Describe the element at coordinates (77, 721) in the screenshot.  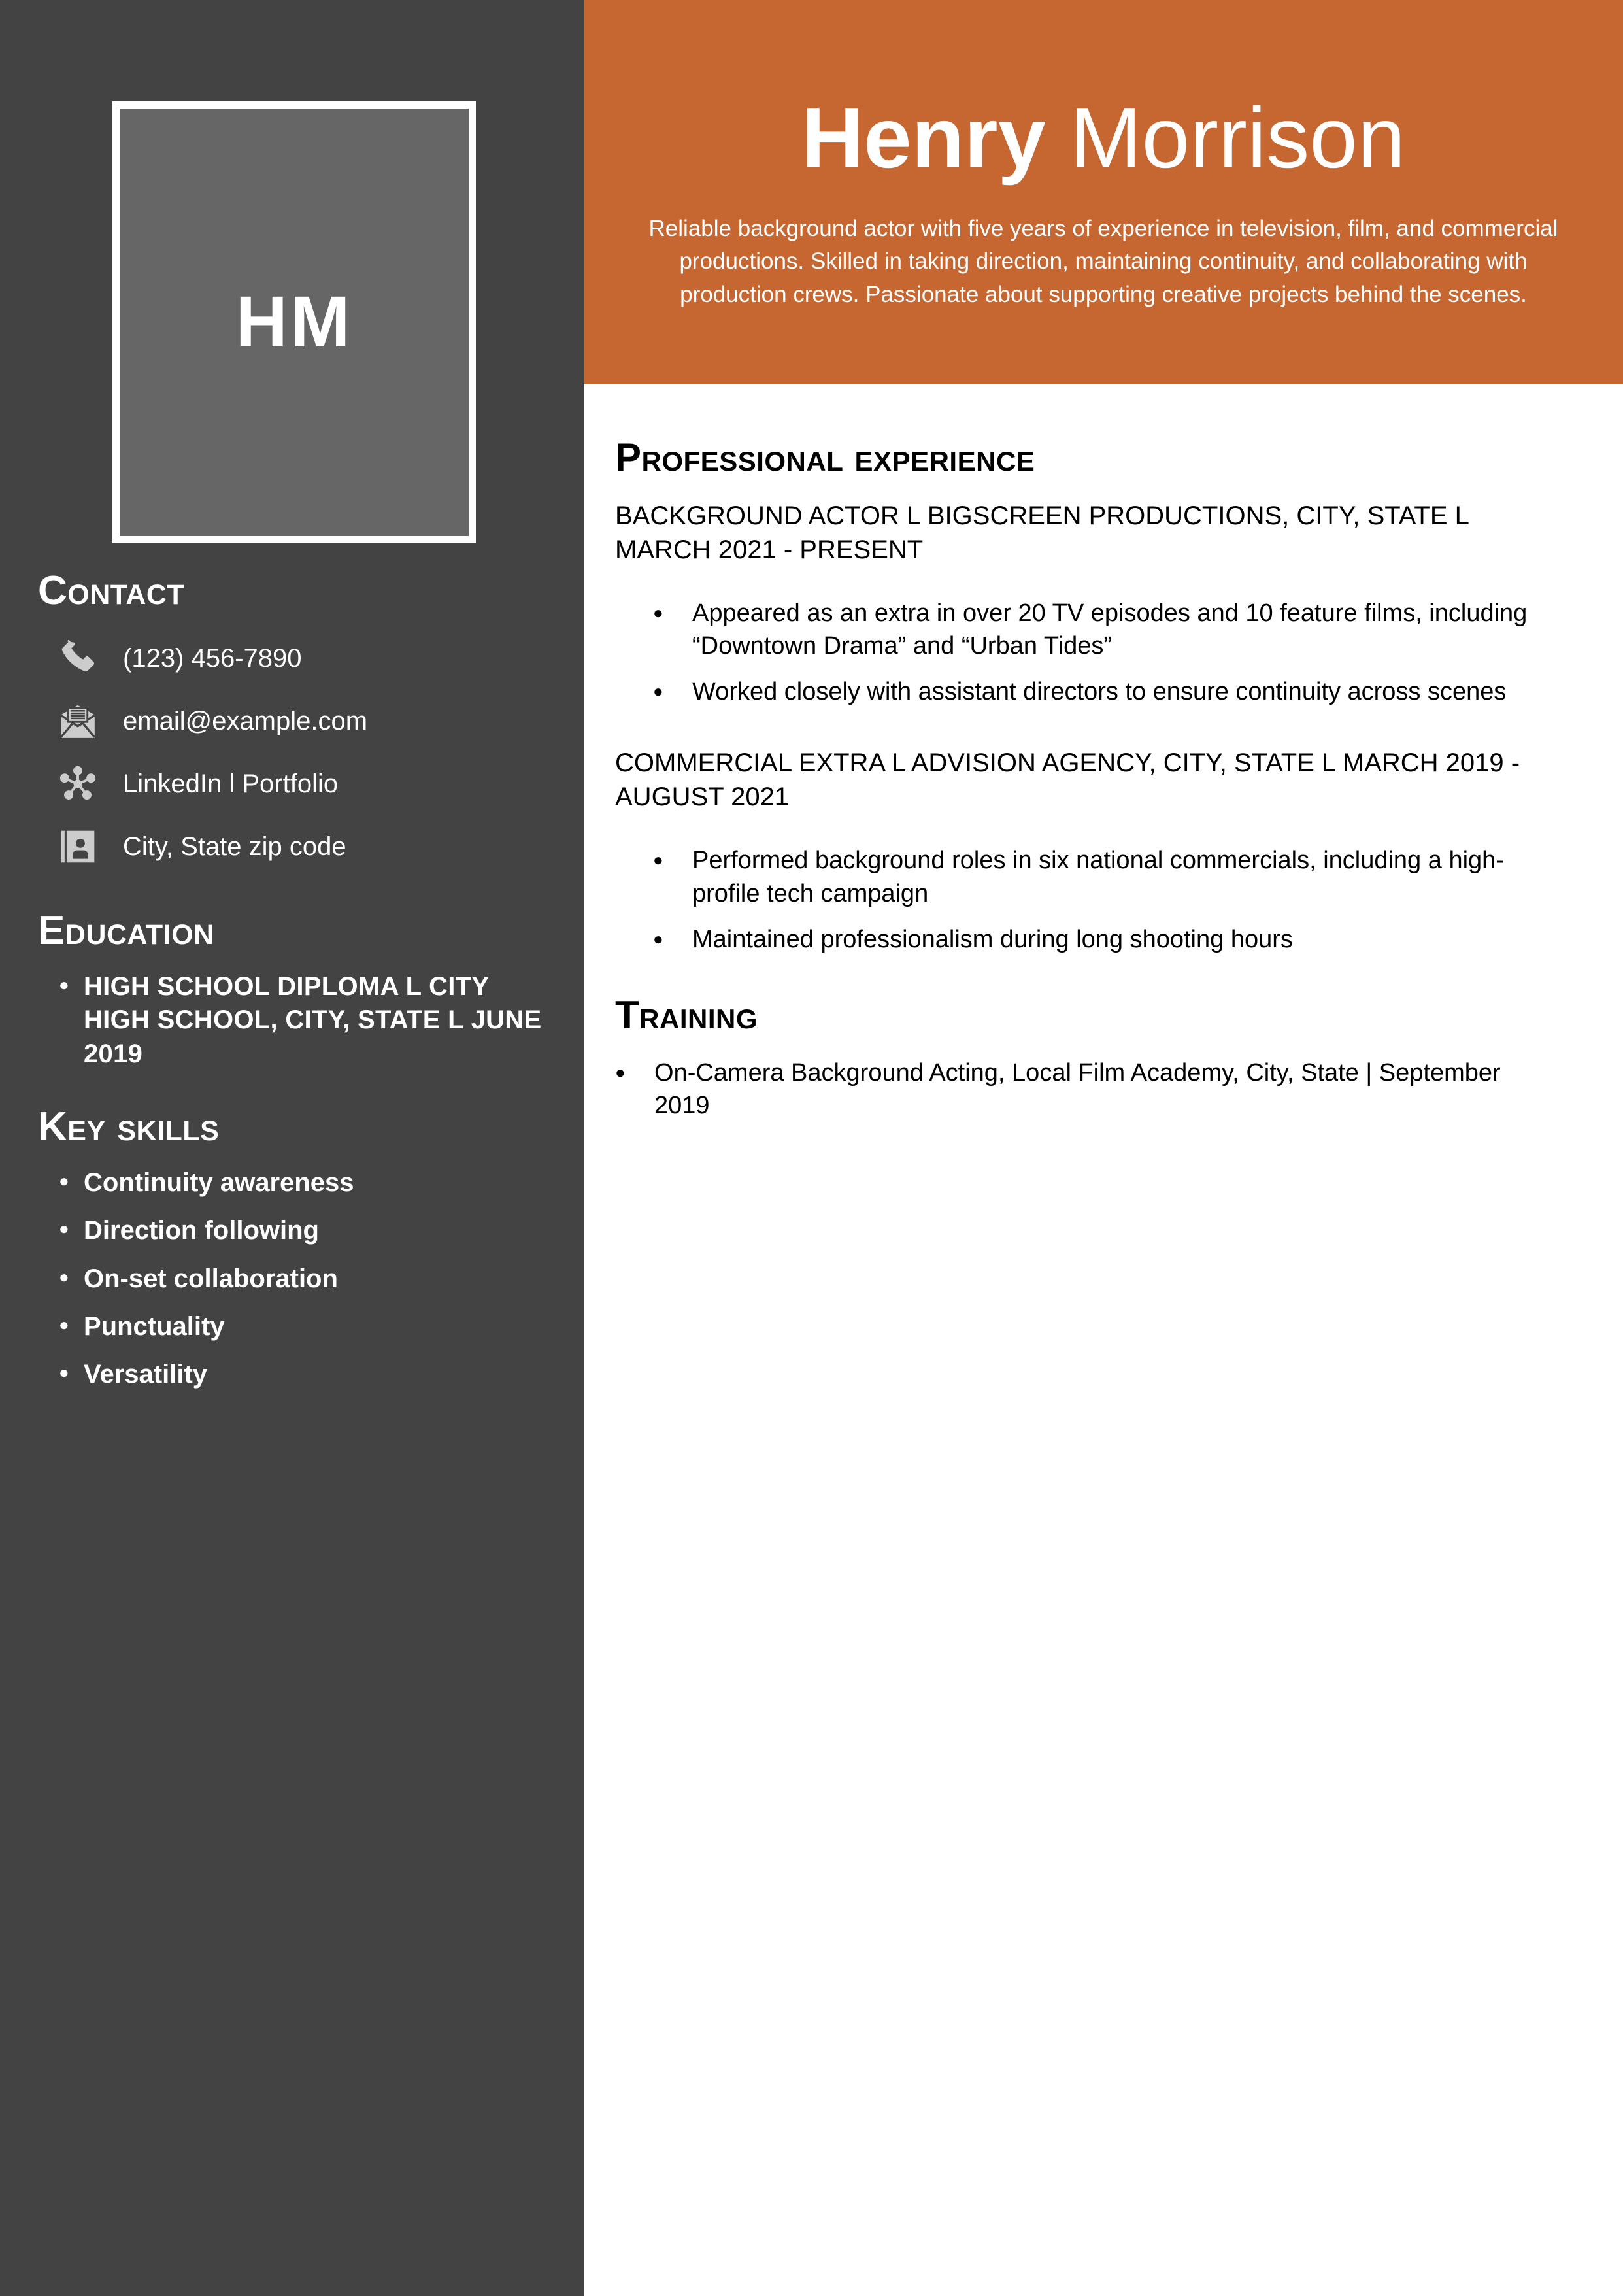
I see `envelope-icon` at that location.